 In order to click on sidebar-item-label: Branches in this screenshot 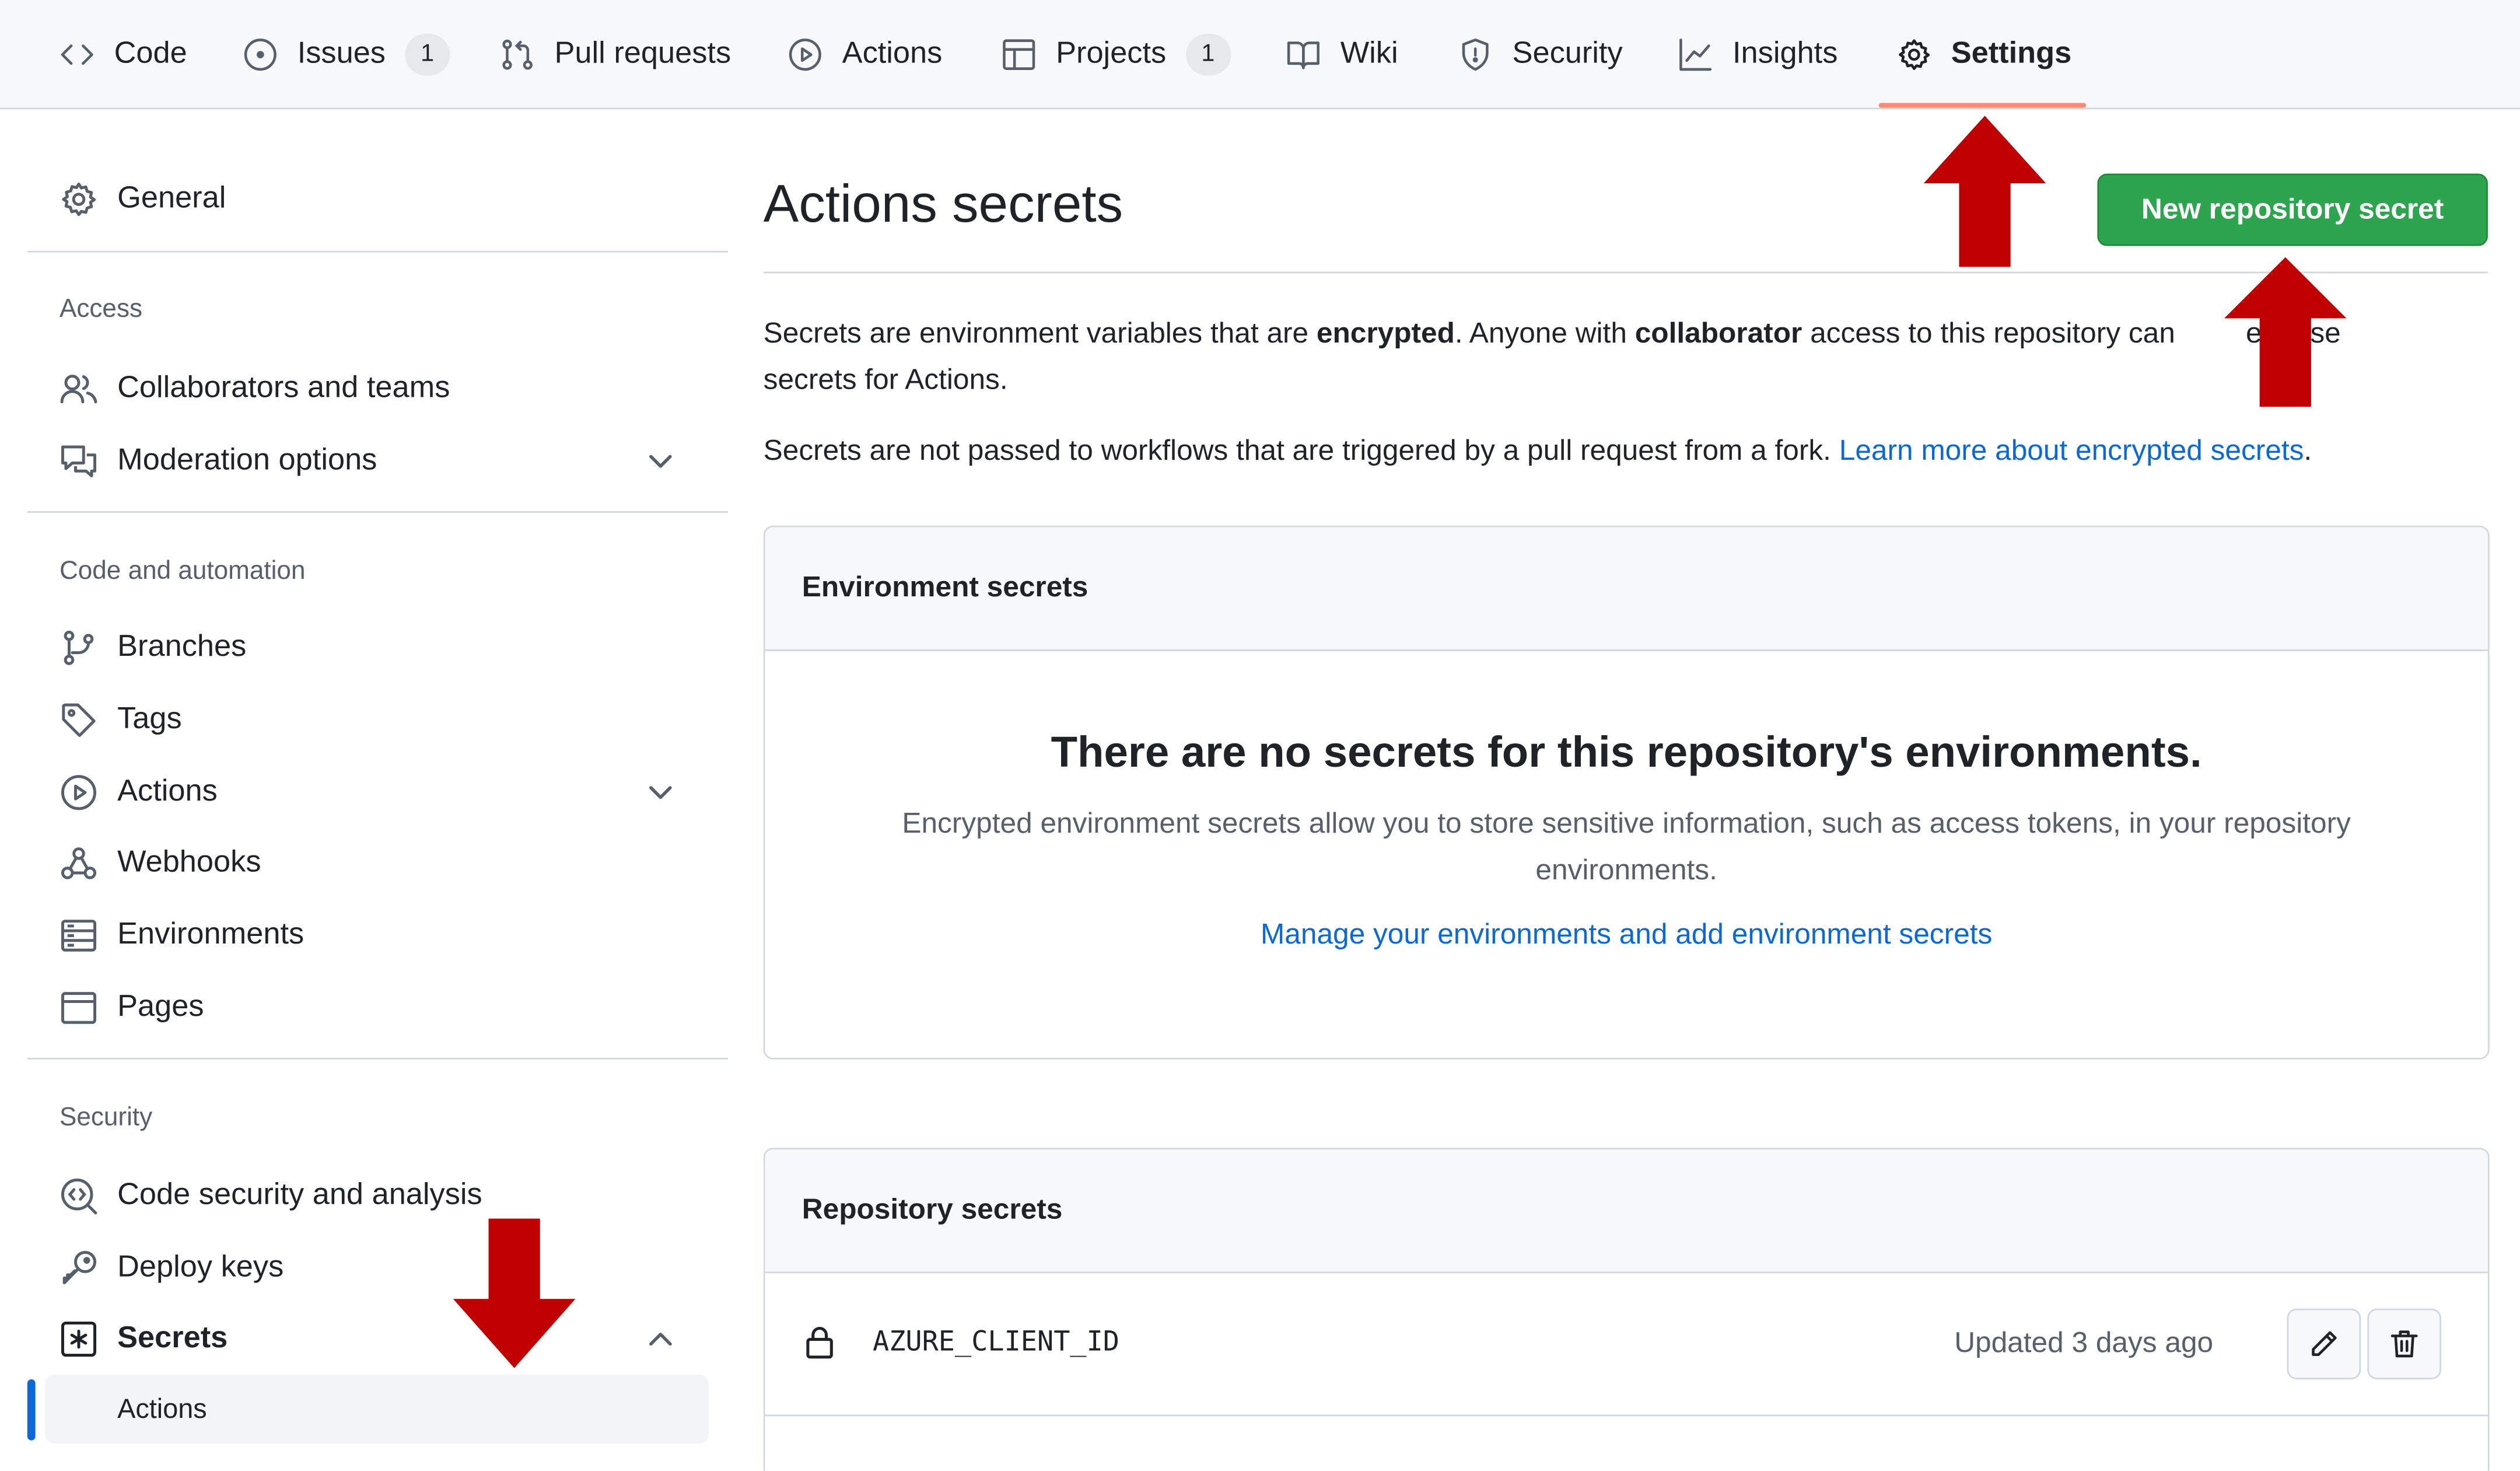, I will do `click(182, 647)`.